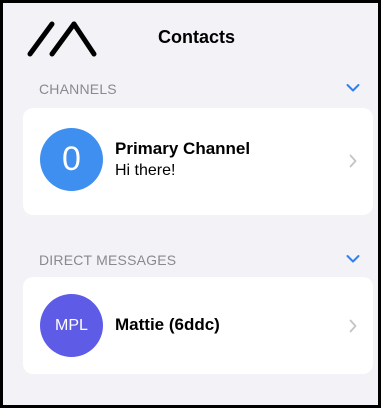  I want to click on contact-name: Mattie (6ddc), so click(167, 324).